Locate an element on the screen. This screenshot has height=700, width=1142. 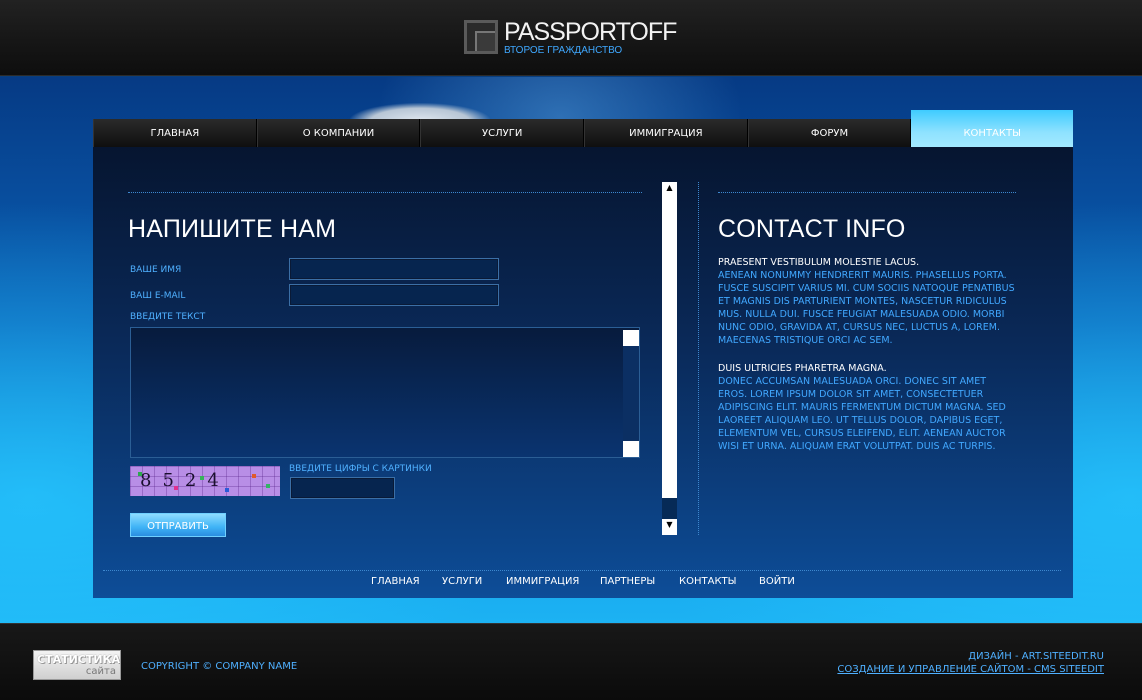
copyright-text: COPYRIGHT © COMPANY NAME is located at coordinates (219, 666).